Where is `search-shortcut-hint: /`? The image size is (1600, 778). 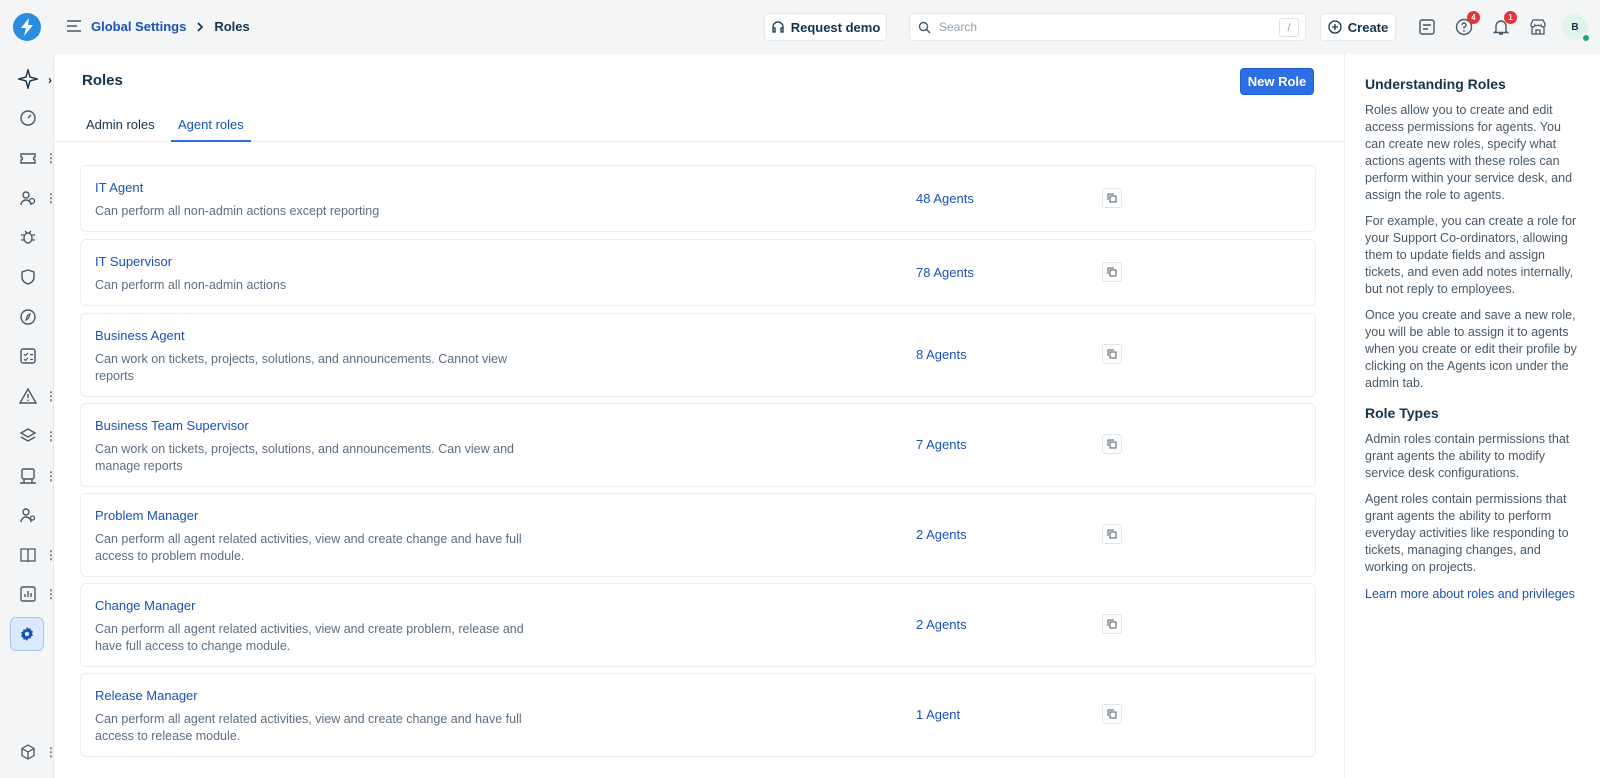 search-shortcut-hint: / is located at coordinates (1289, 27).